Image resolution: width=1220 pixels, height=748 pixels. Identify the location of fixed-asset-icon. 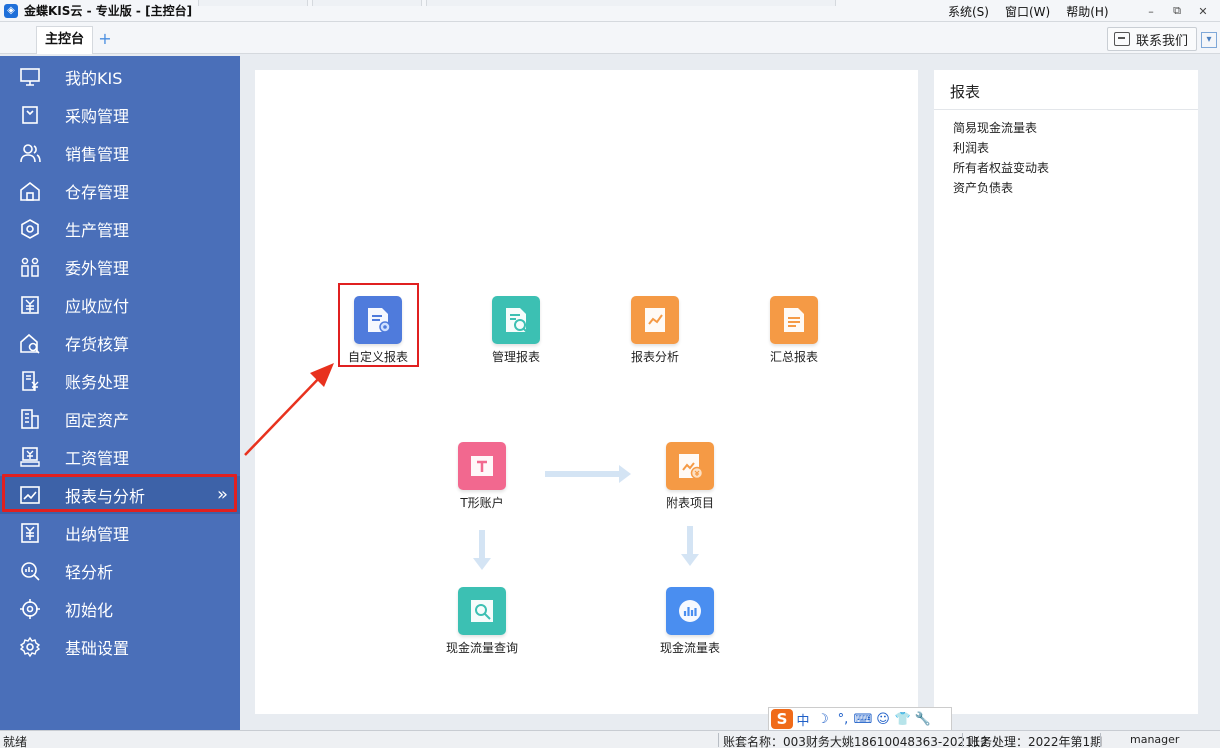
(30, 419).